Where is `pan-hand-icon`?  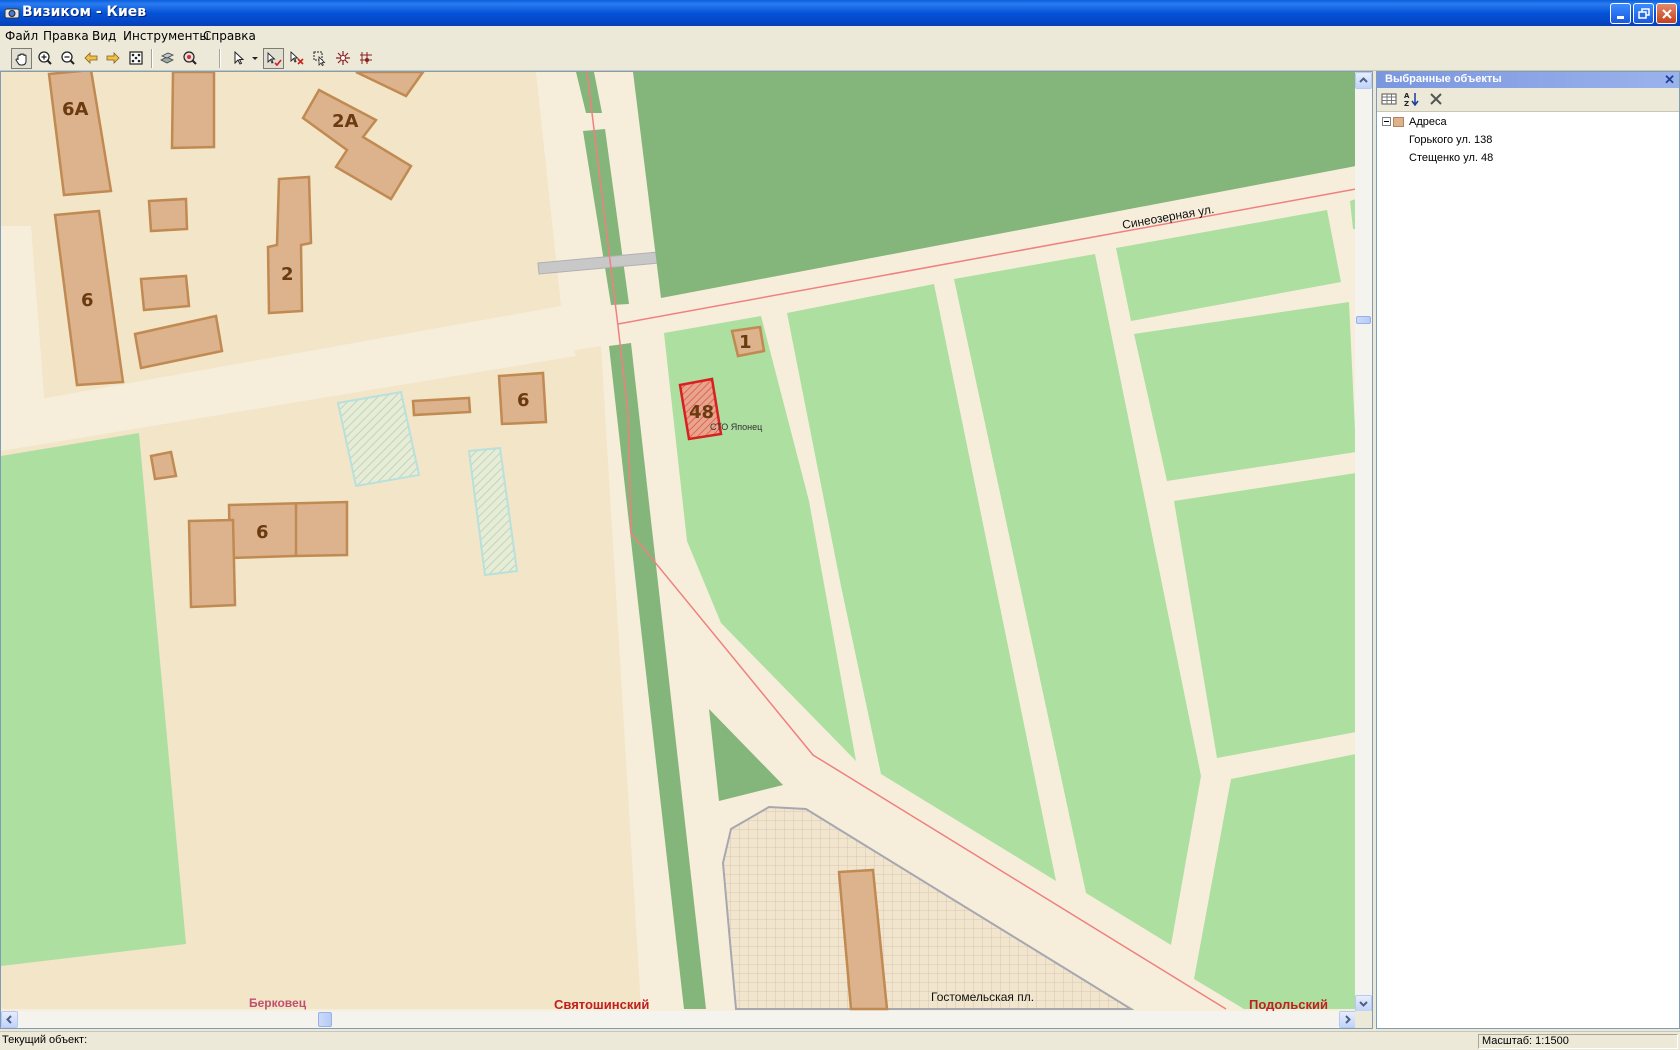 pan-hand-icon is located at coordinates (21, 59).